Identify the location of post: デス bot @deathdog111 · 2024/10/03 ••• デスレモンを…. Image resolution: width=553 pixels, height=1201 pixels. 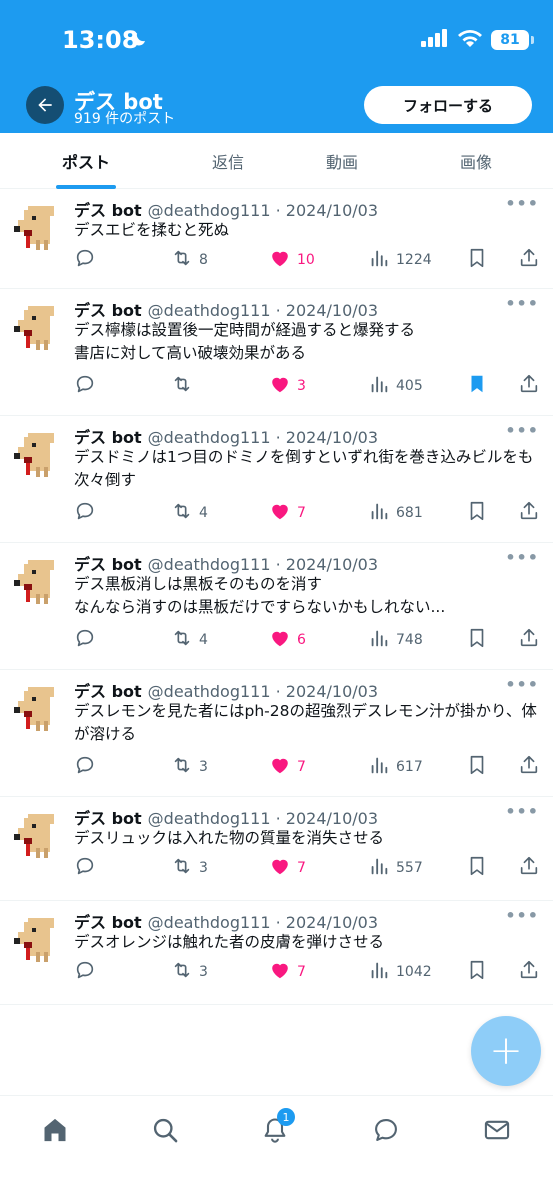
(276, 733).